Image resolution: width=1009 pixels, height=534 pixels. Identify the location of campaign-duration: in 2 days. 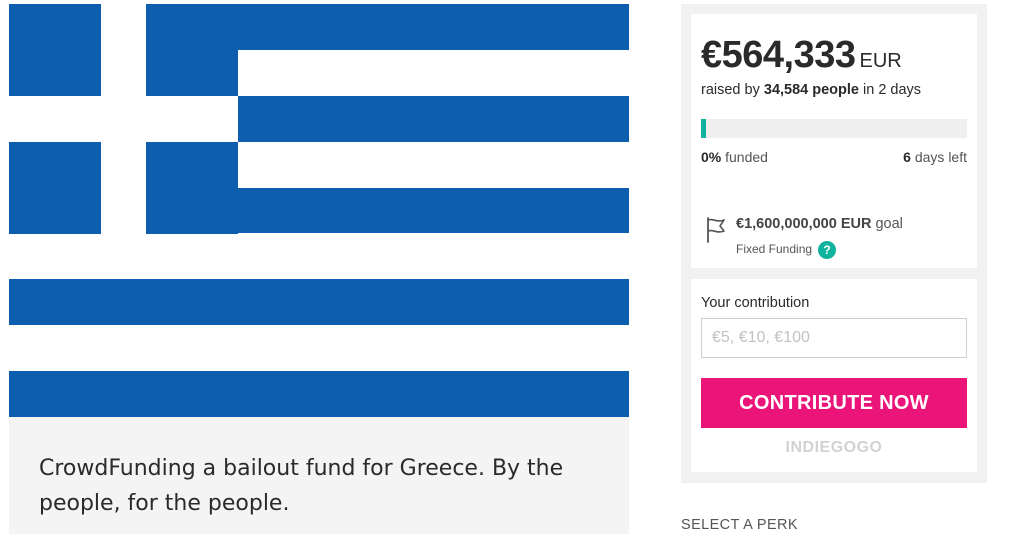
(892, 90).